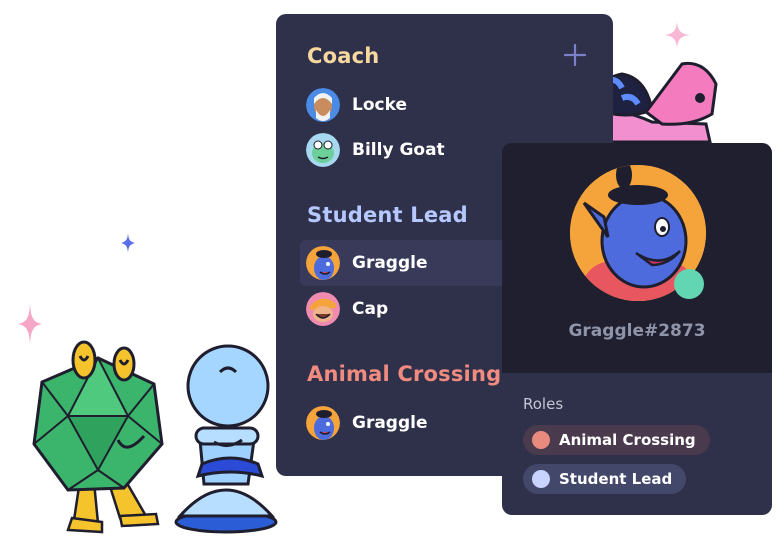 This screenshot has width=777, height=542. I want to click on member-name: Cap, so click(370, 309).